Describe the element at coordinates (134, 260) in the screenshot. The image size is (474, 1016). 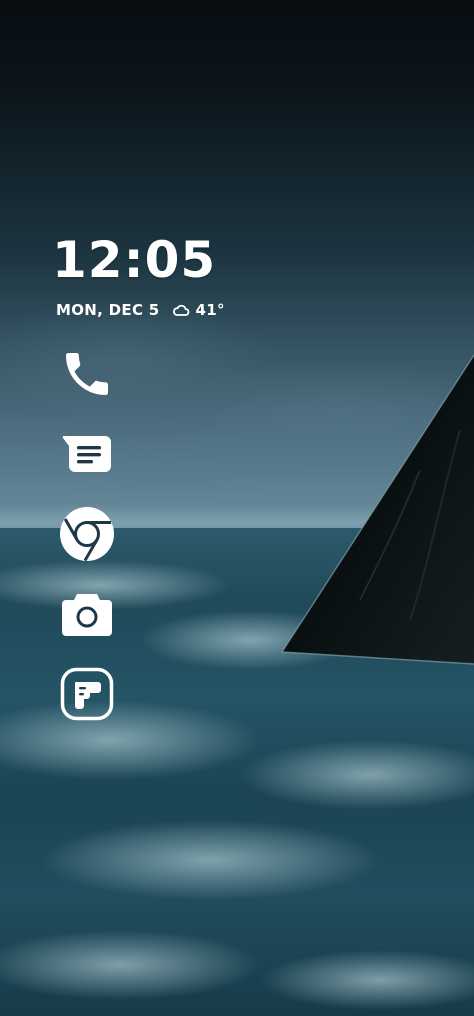
I see `clock-time: 12:05` at that location.